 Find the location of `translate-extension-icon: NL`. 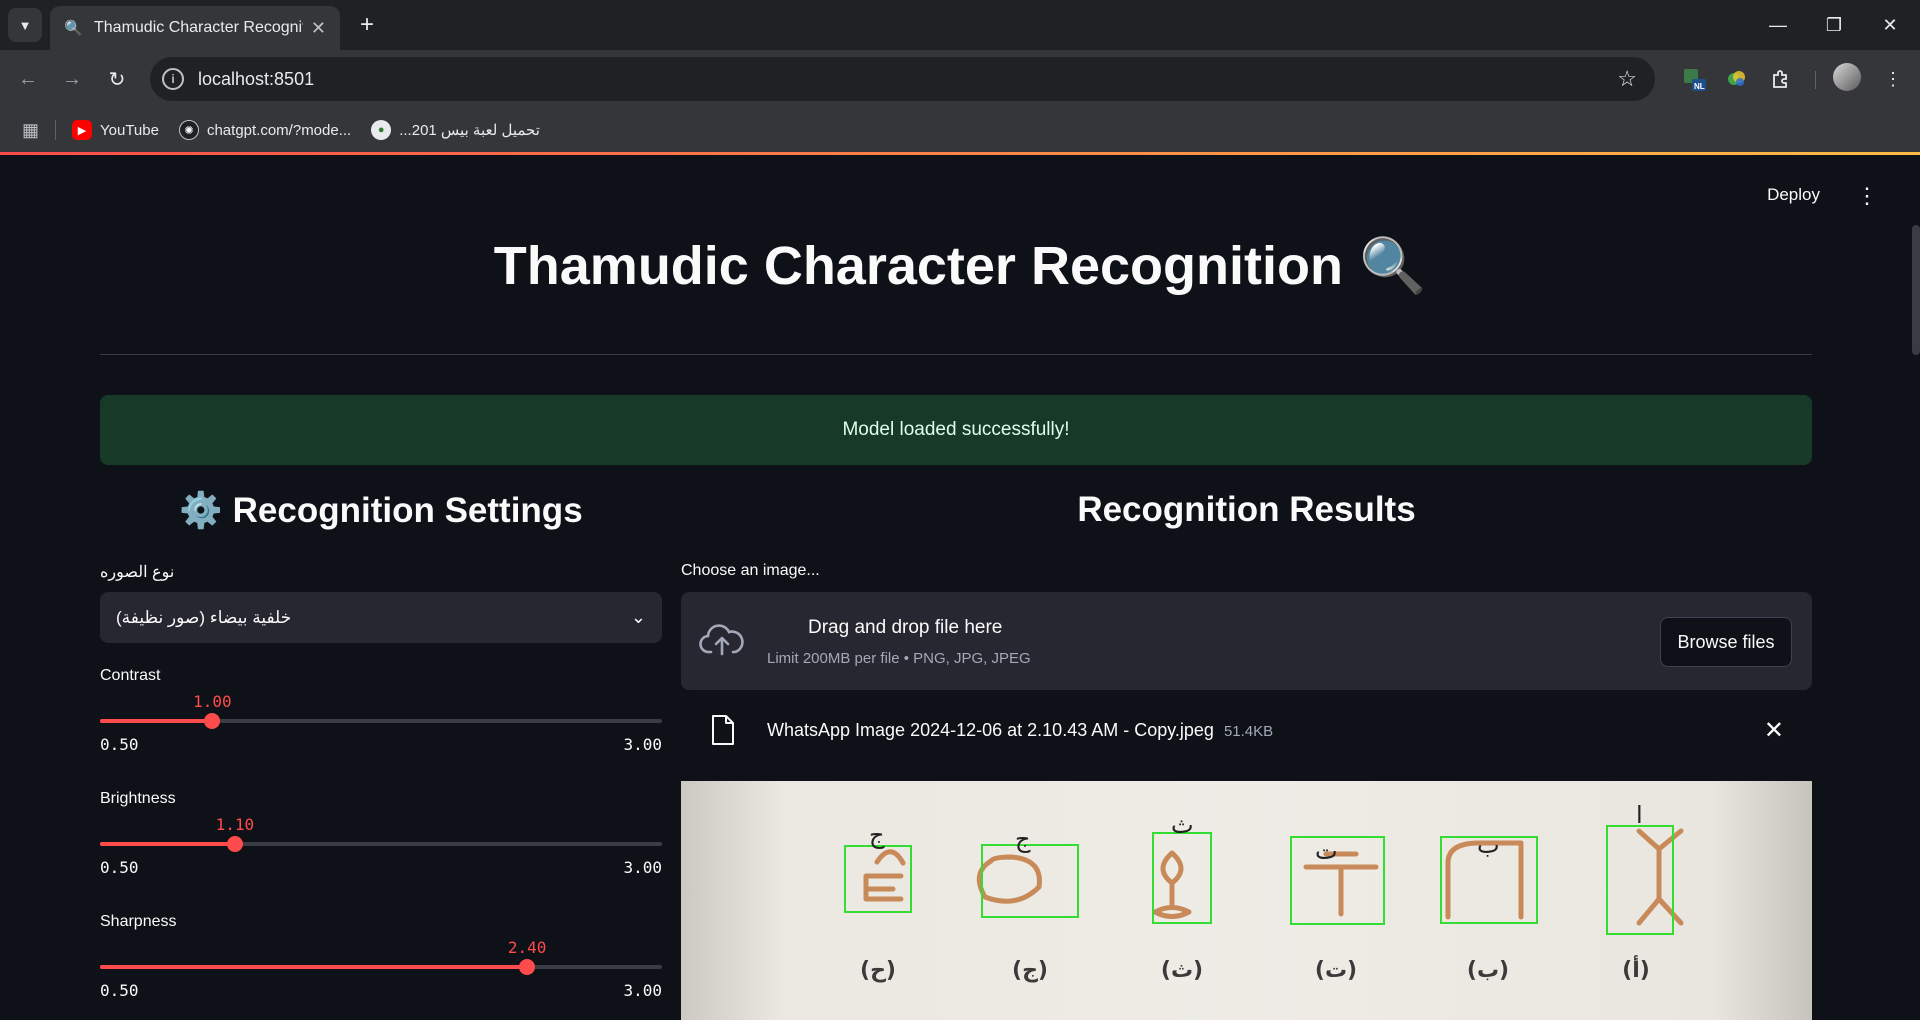

translate-extension-icon: NL is located at coordinates (1694, 79).